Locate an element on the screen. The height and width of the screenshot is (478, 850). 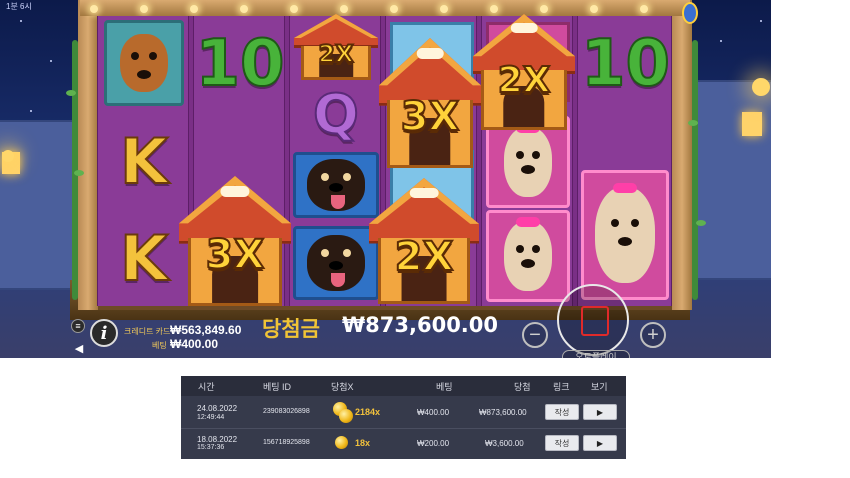
win-label: 당첨금 is located at coordinates (291, 329).